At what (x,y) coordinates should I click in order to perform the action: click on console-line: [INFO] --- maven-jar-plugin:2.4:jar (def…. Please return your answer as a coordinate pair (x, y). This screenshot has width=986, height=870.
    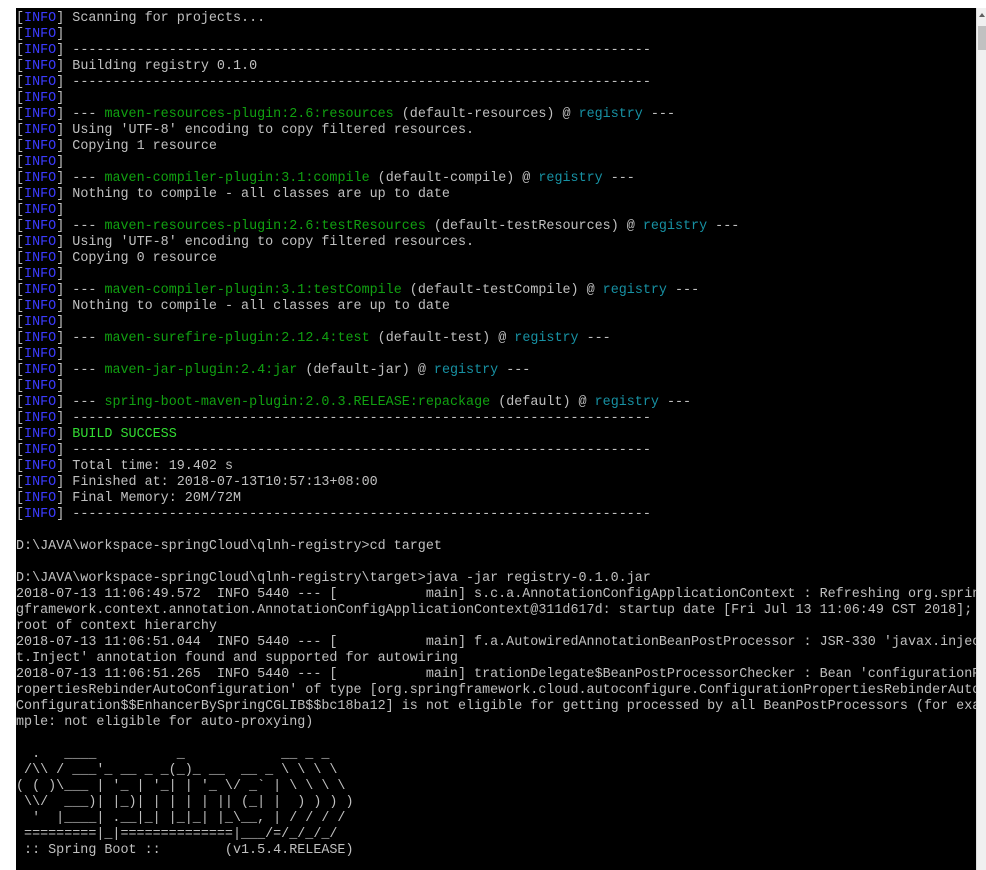
    Looking at the image, I should click on (273, 370).